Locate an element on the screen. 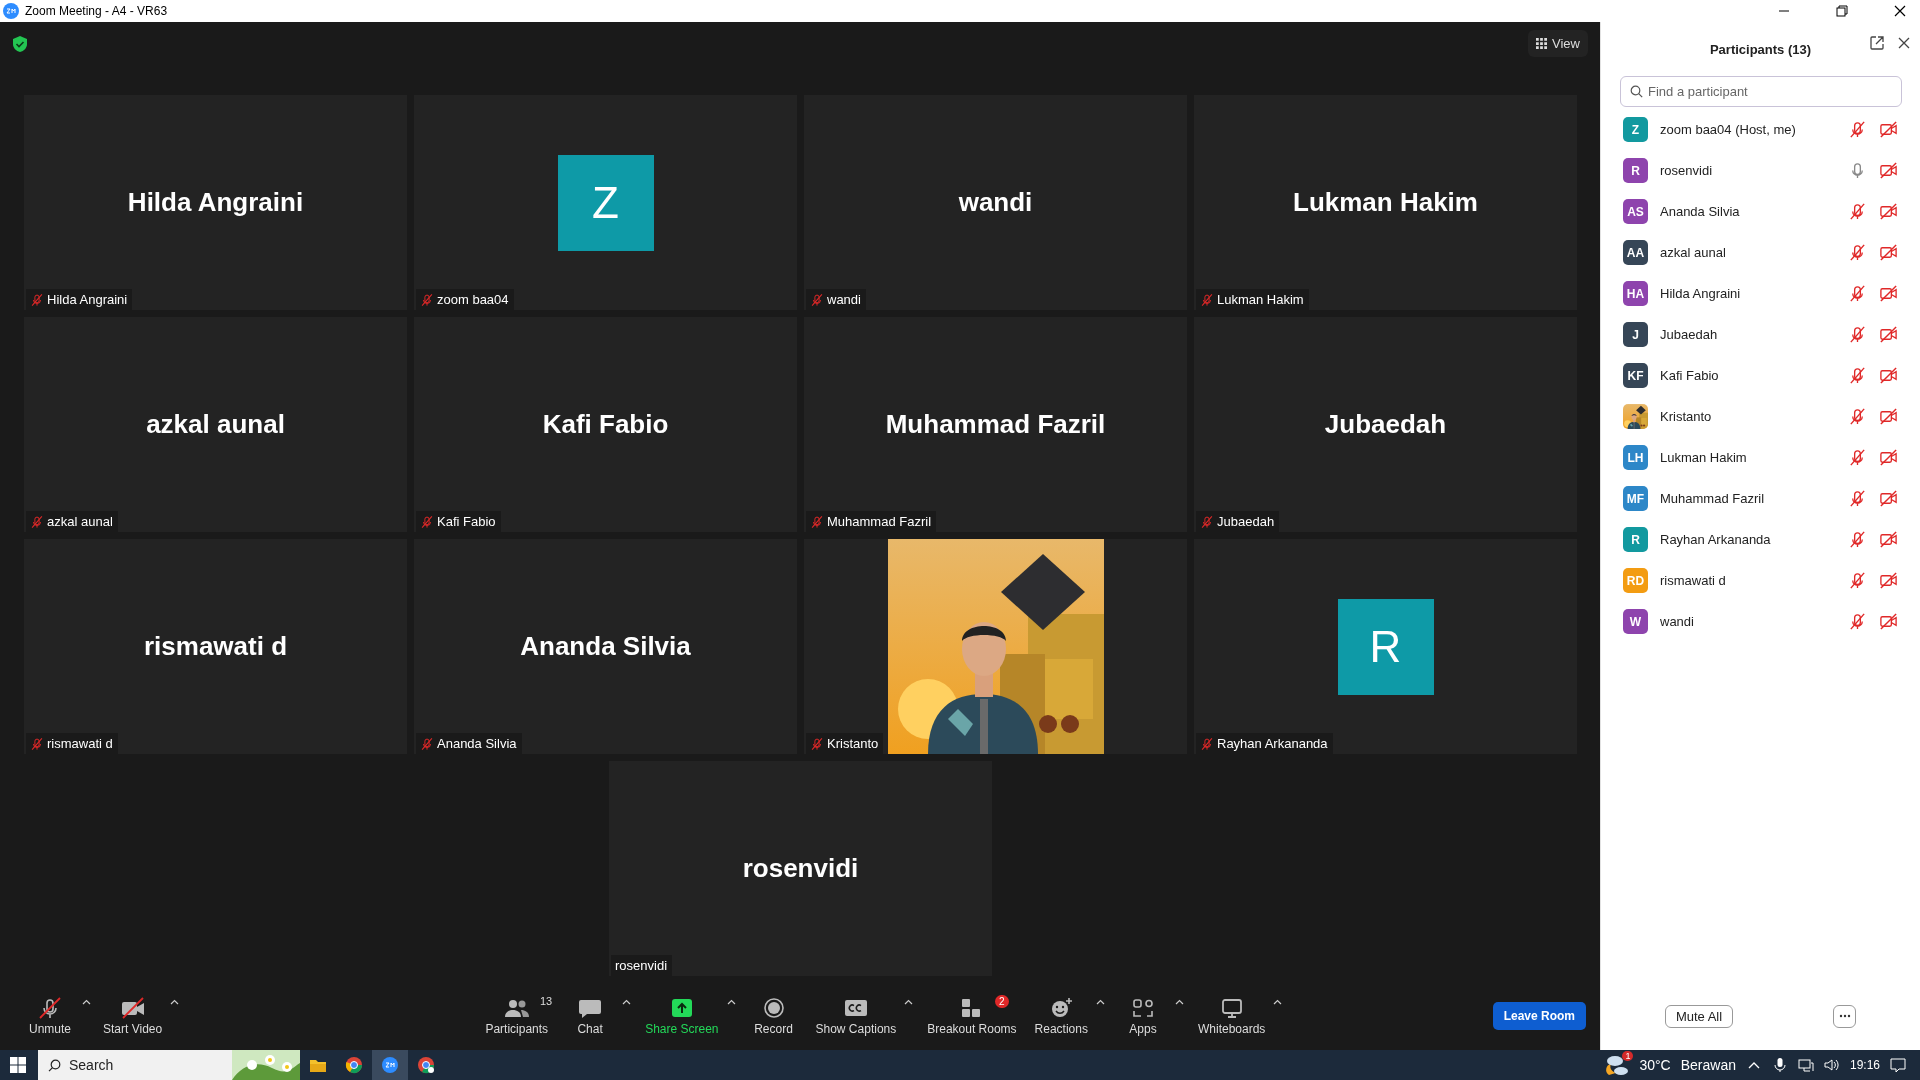 This screenshot has height=1080, width=1920. avatar: AS is located at coordinates (1635, 211).